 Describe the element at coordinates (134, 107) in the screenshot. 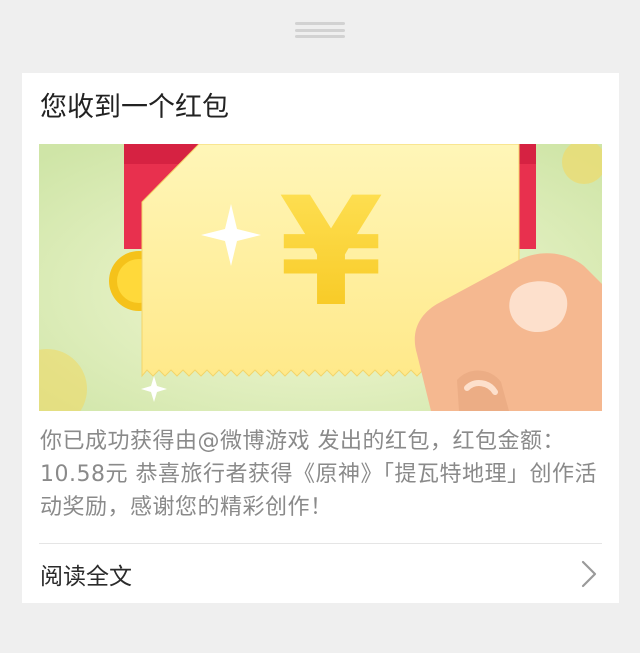

I see `card-title: 您收到一个红包` at that location.